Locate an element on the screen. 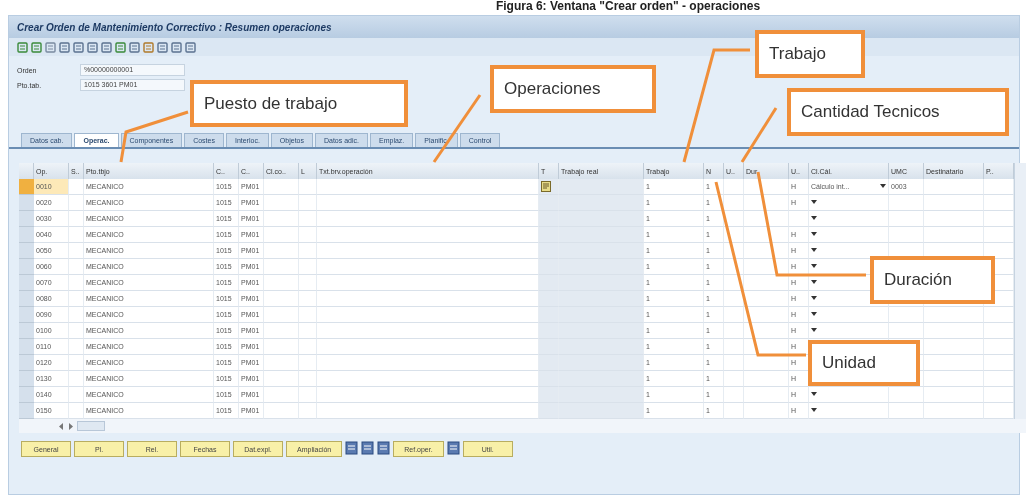  scrollbar is located at coordinates (1020, 291).